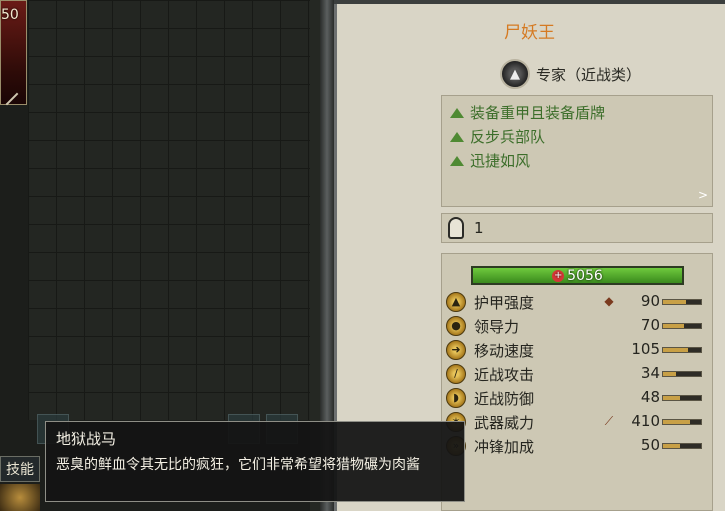  Describe the element at coordinates (577, 398) in the screenshot. I see `stat-row-melee-defence: ◗ 近战防御 48` at that location.